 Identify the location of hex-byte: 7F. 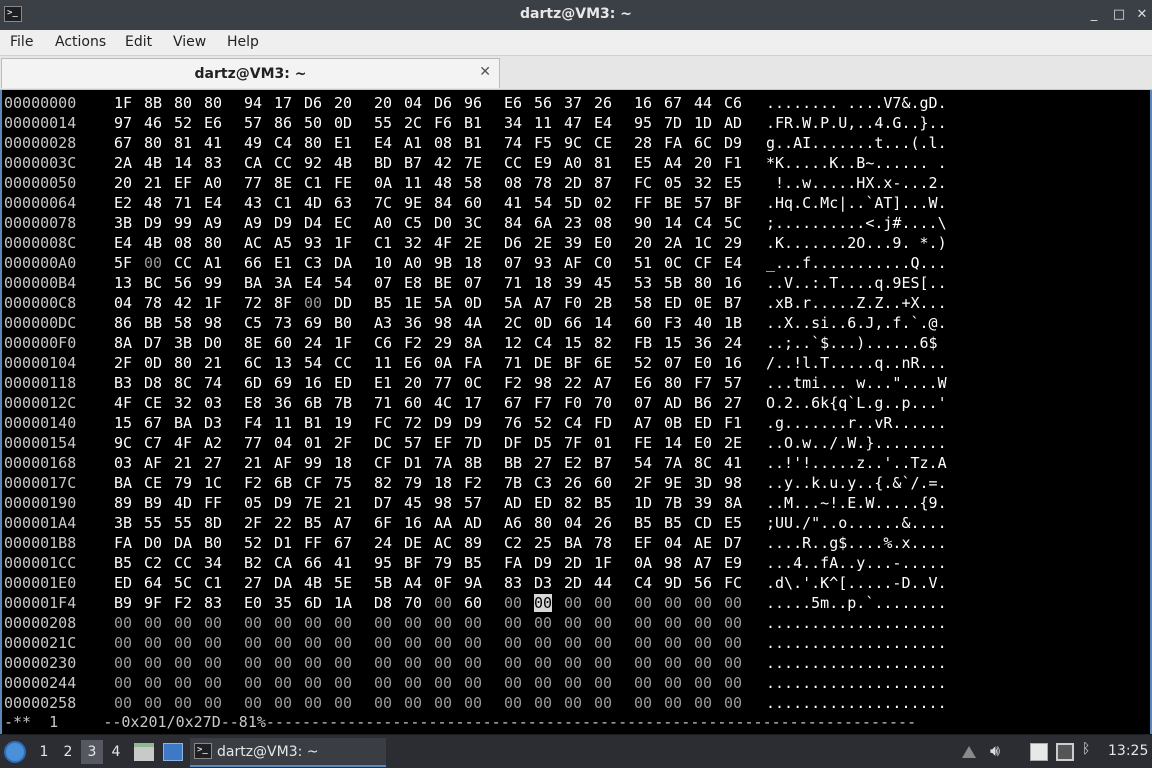
(573, 443).